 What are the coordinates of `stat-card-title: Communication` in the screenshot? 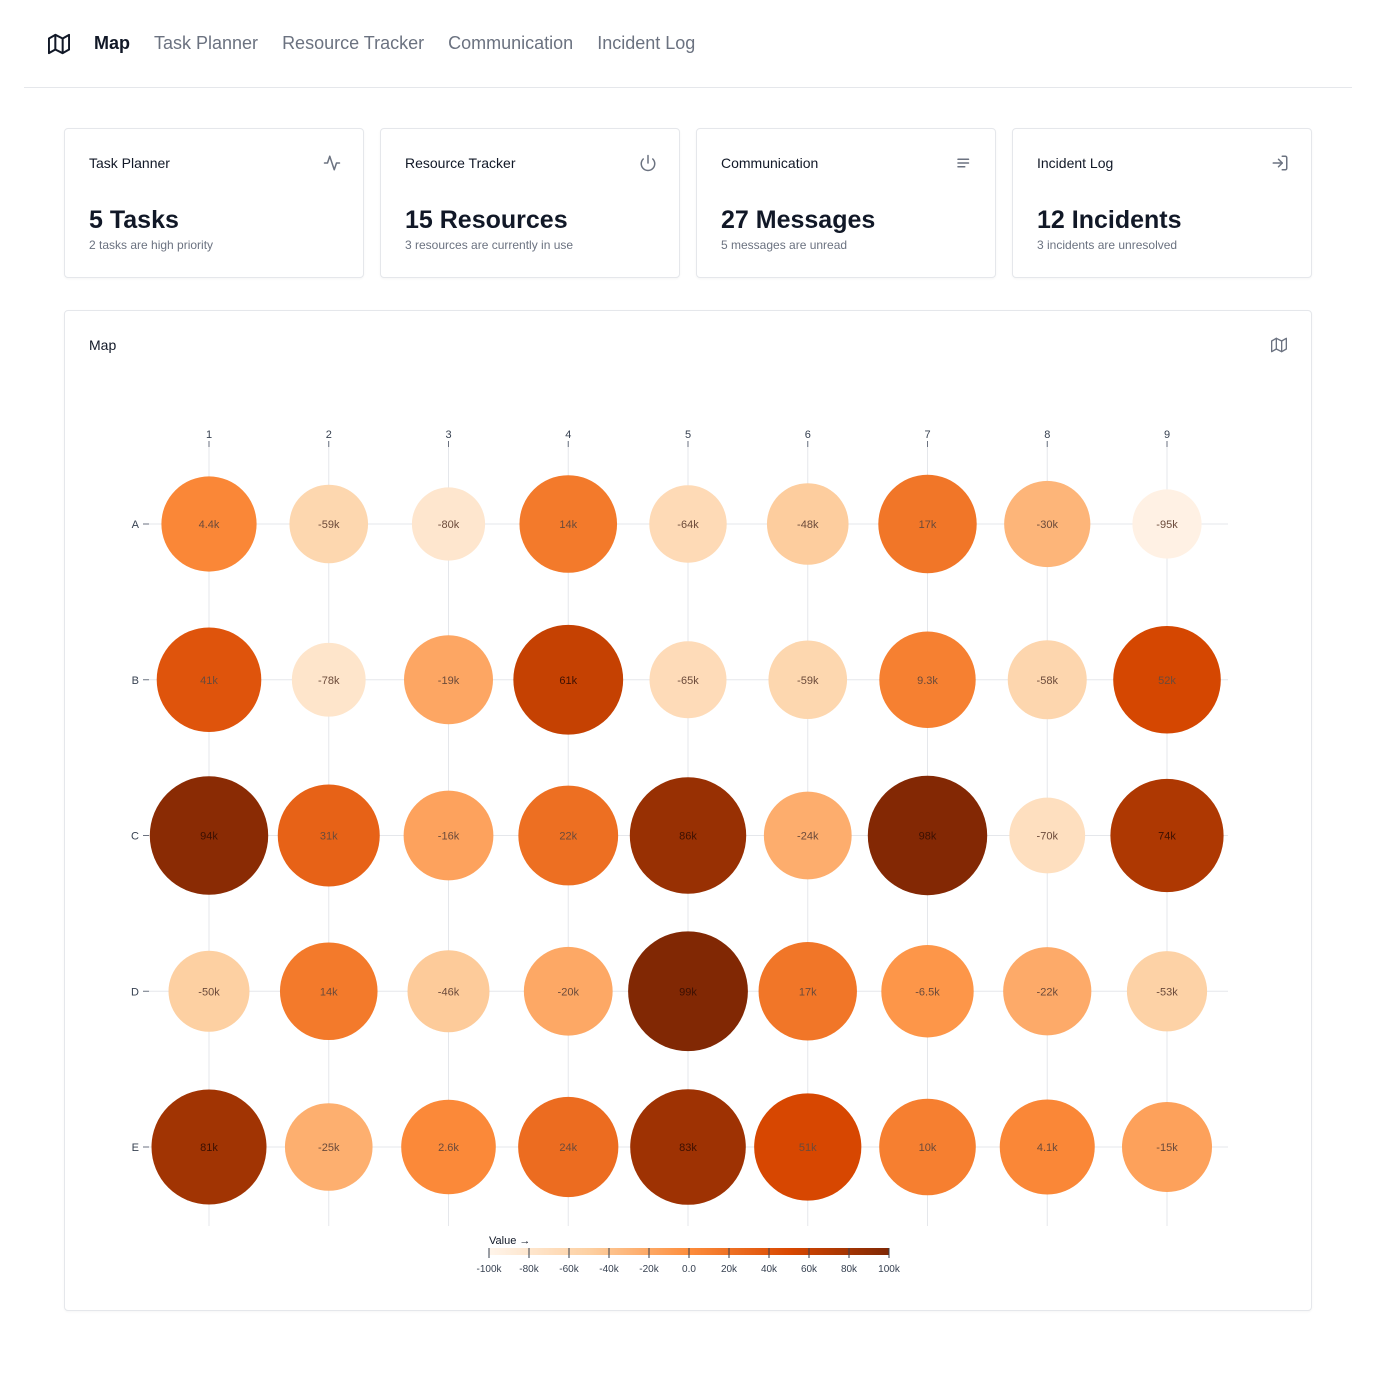 It's located at (770, 163).